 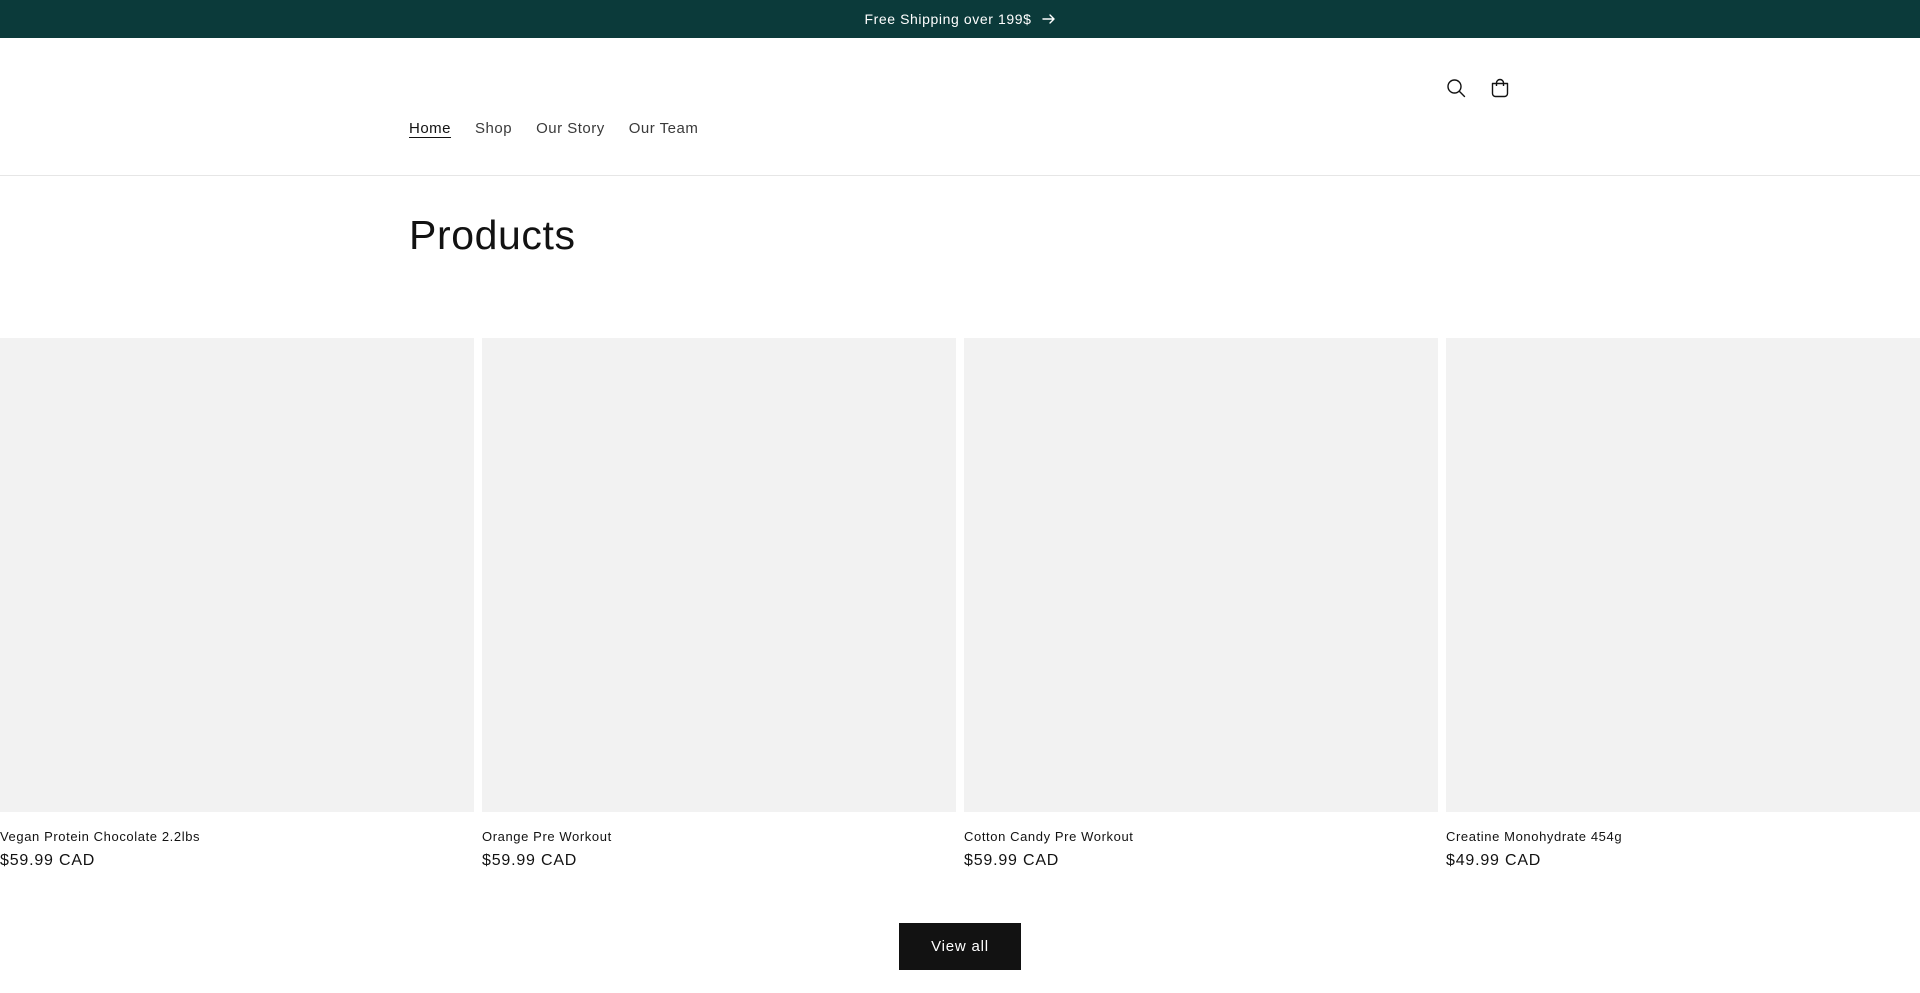 I want to click on nav-item-our-team: Our Team, so click(x=664, y=128).